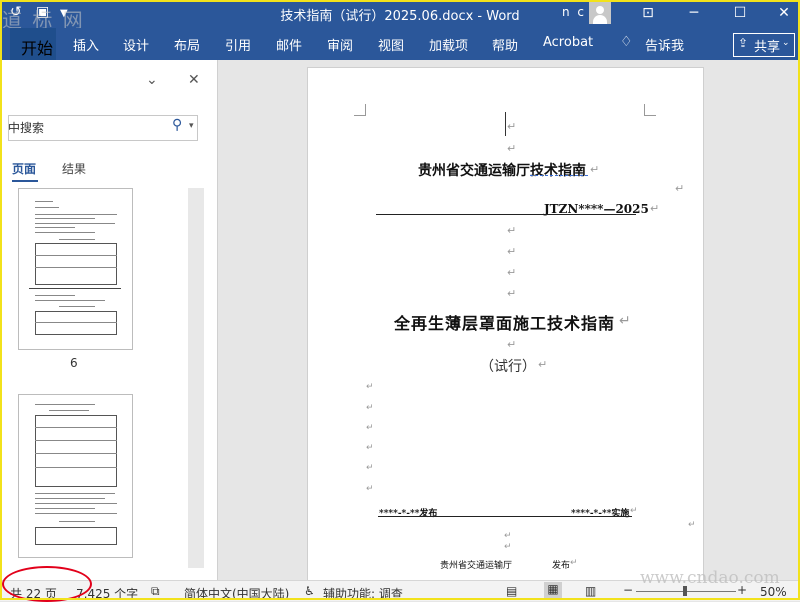  What do you see at coordinates (309, 591) in the screenshot?
I see `accessibility-icon: ♿` at bounding box center [309, 591].